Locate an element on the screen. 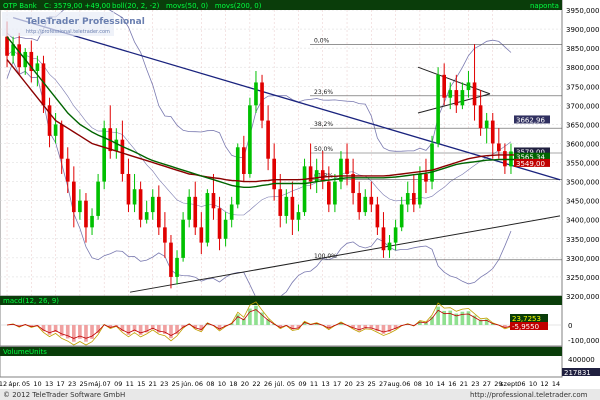  x-tick-label: 16 is located at coordinates (452, 384).